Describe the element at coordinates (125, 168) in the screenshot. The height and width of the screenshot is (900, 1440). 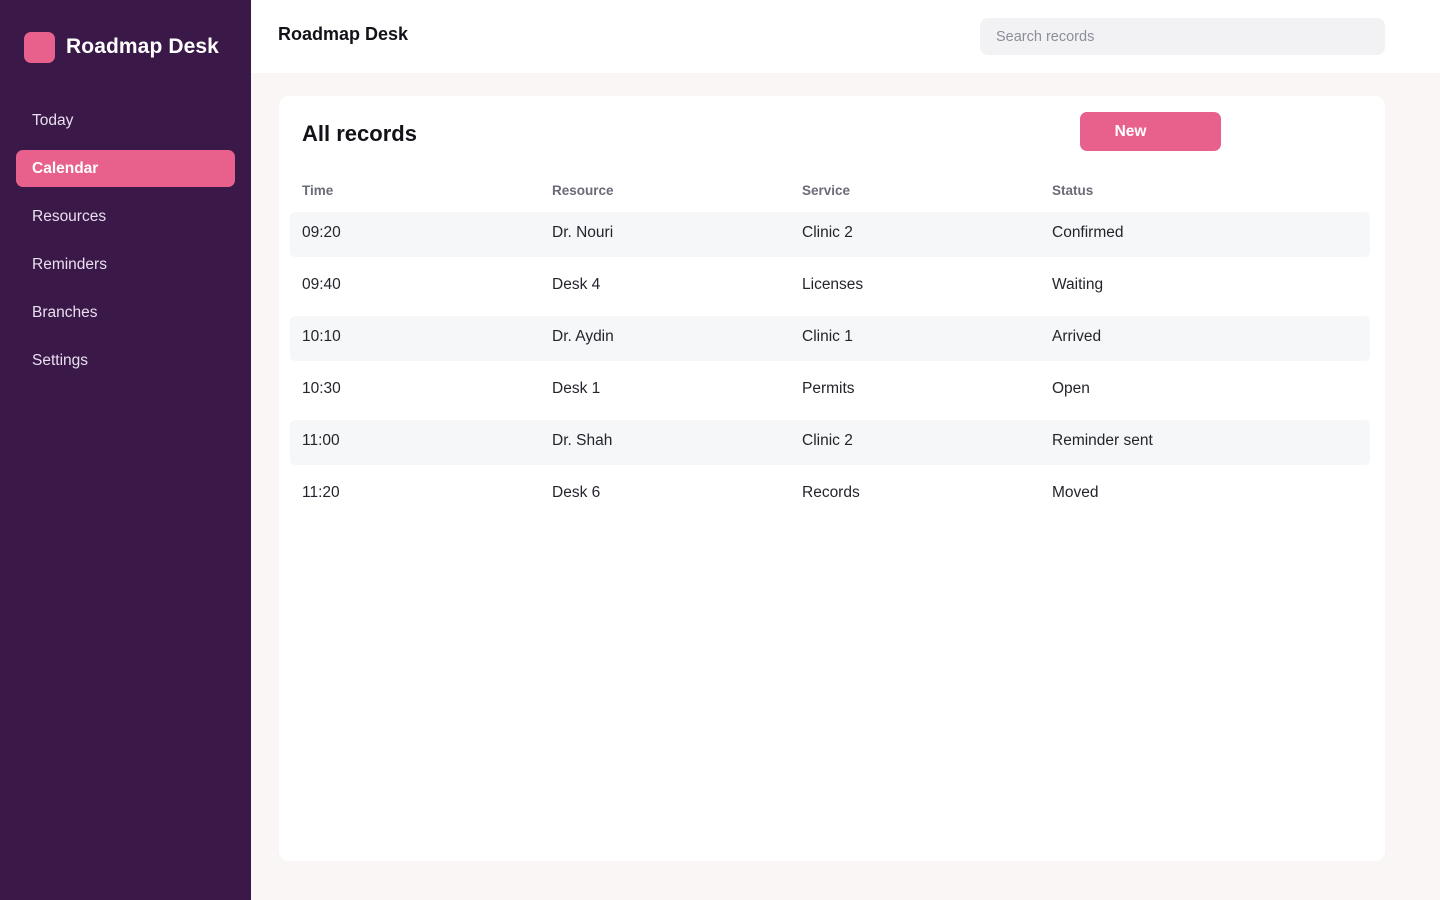
I see `sidebar-item-calendar: Calendar` at that location.